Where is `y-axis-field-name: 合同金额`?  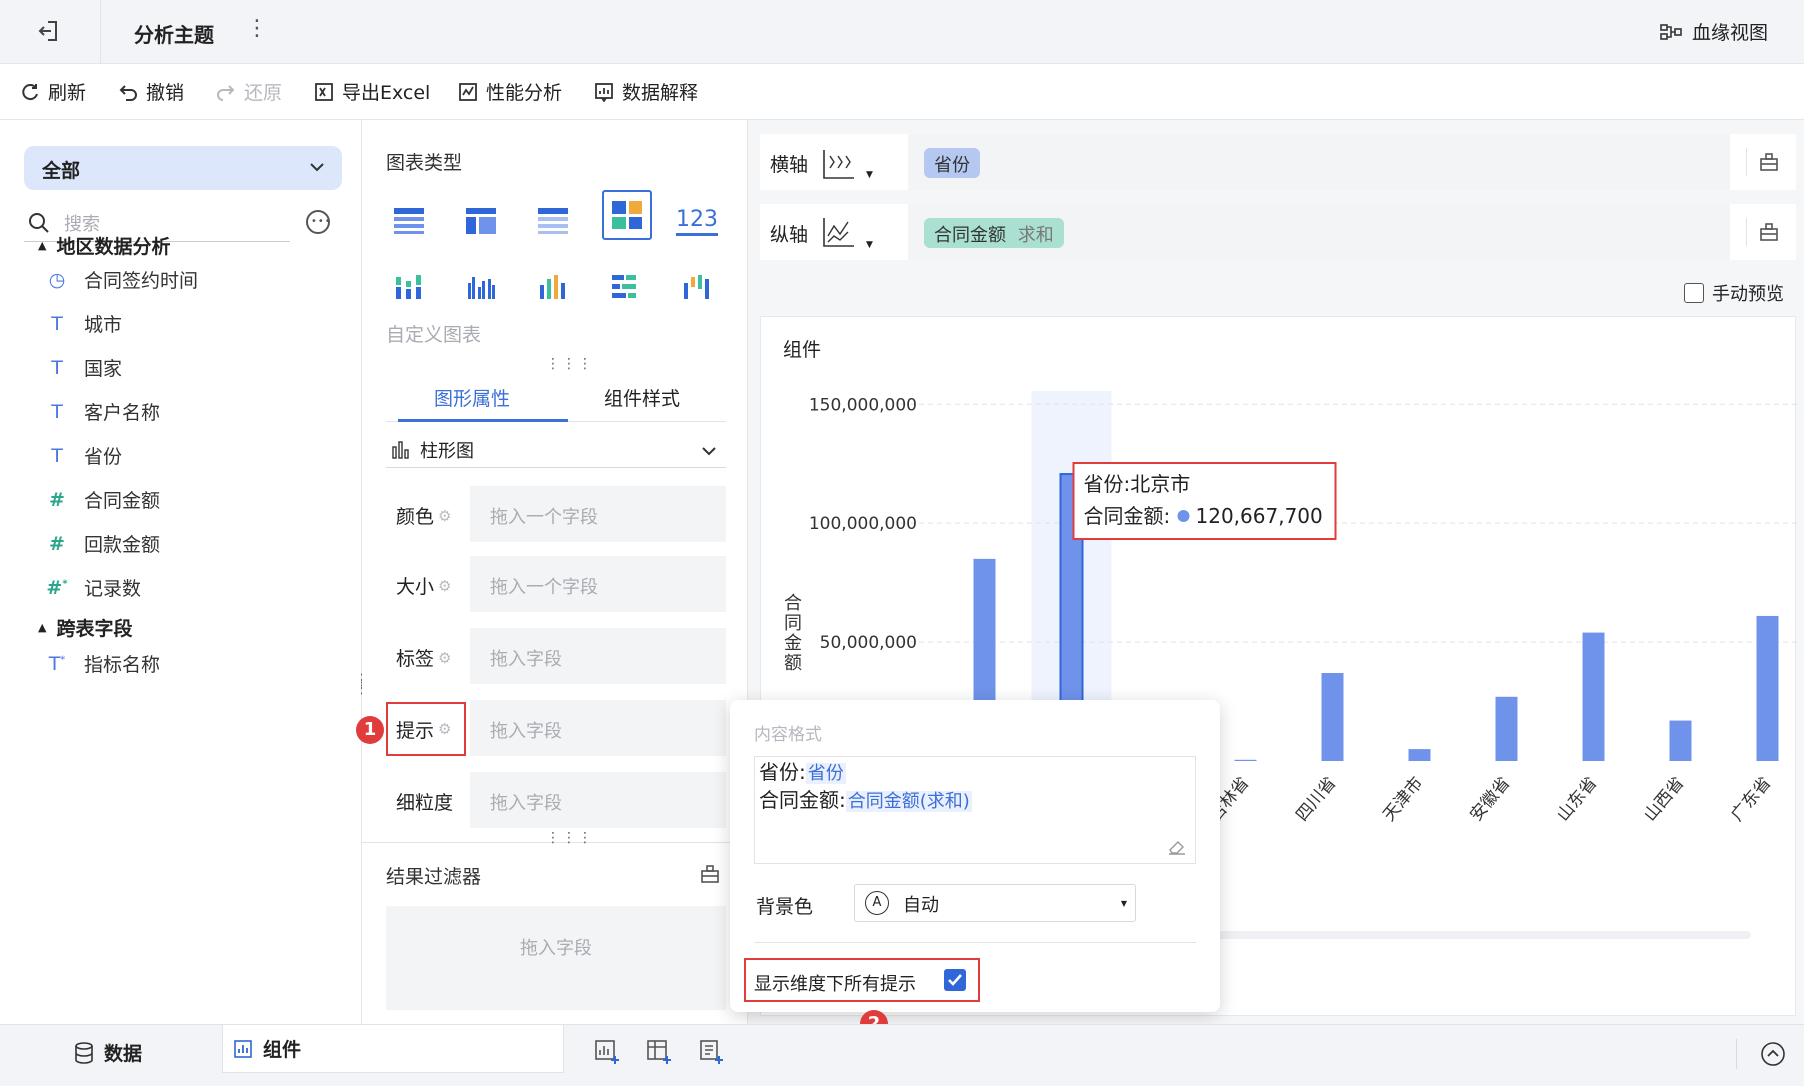
y-axis-field-name: 合同金额 is located at coordinates (970, 235).